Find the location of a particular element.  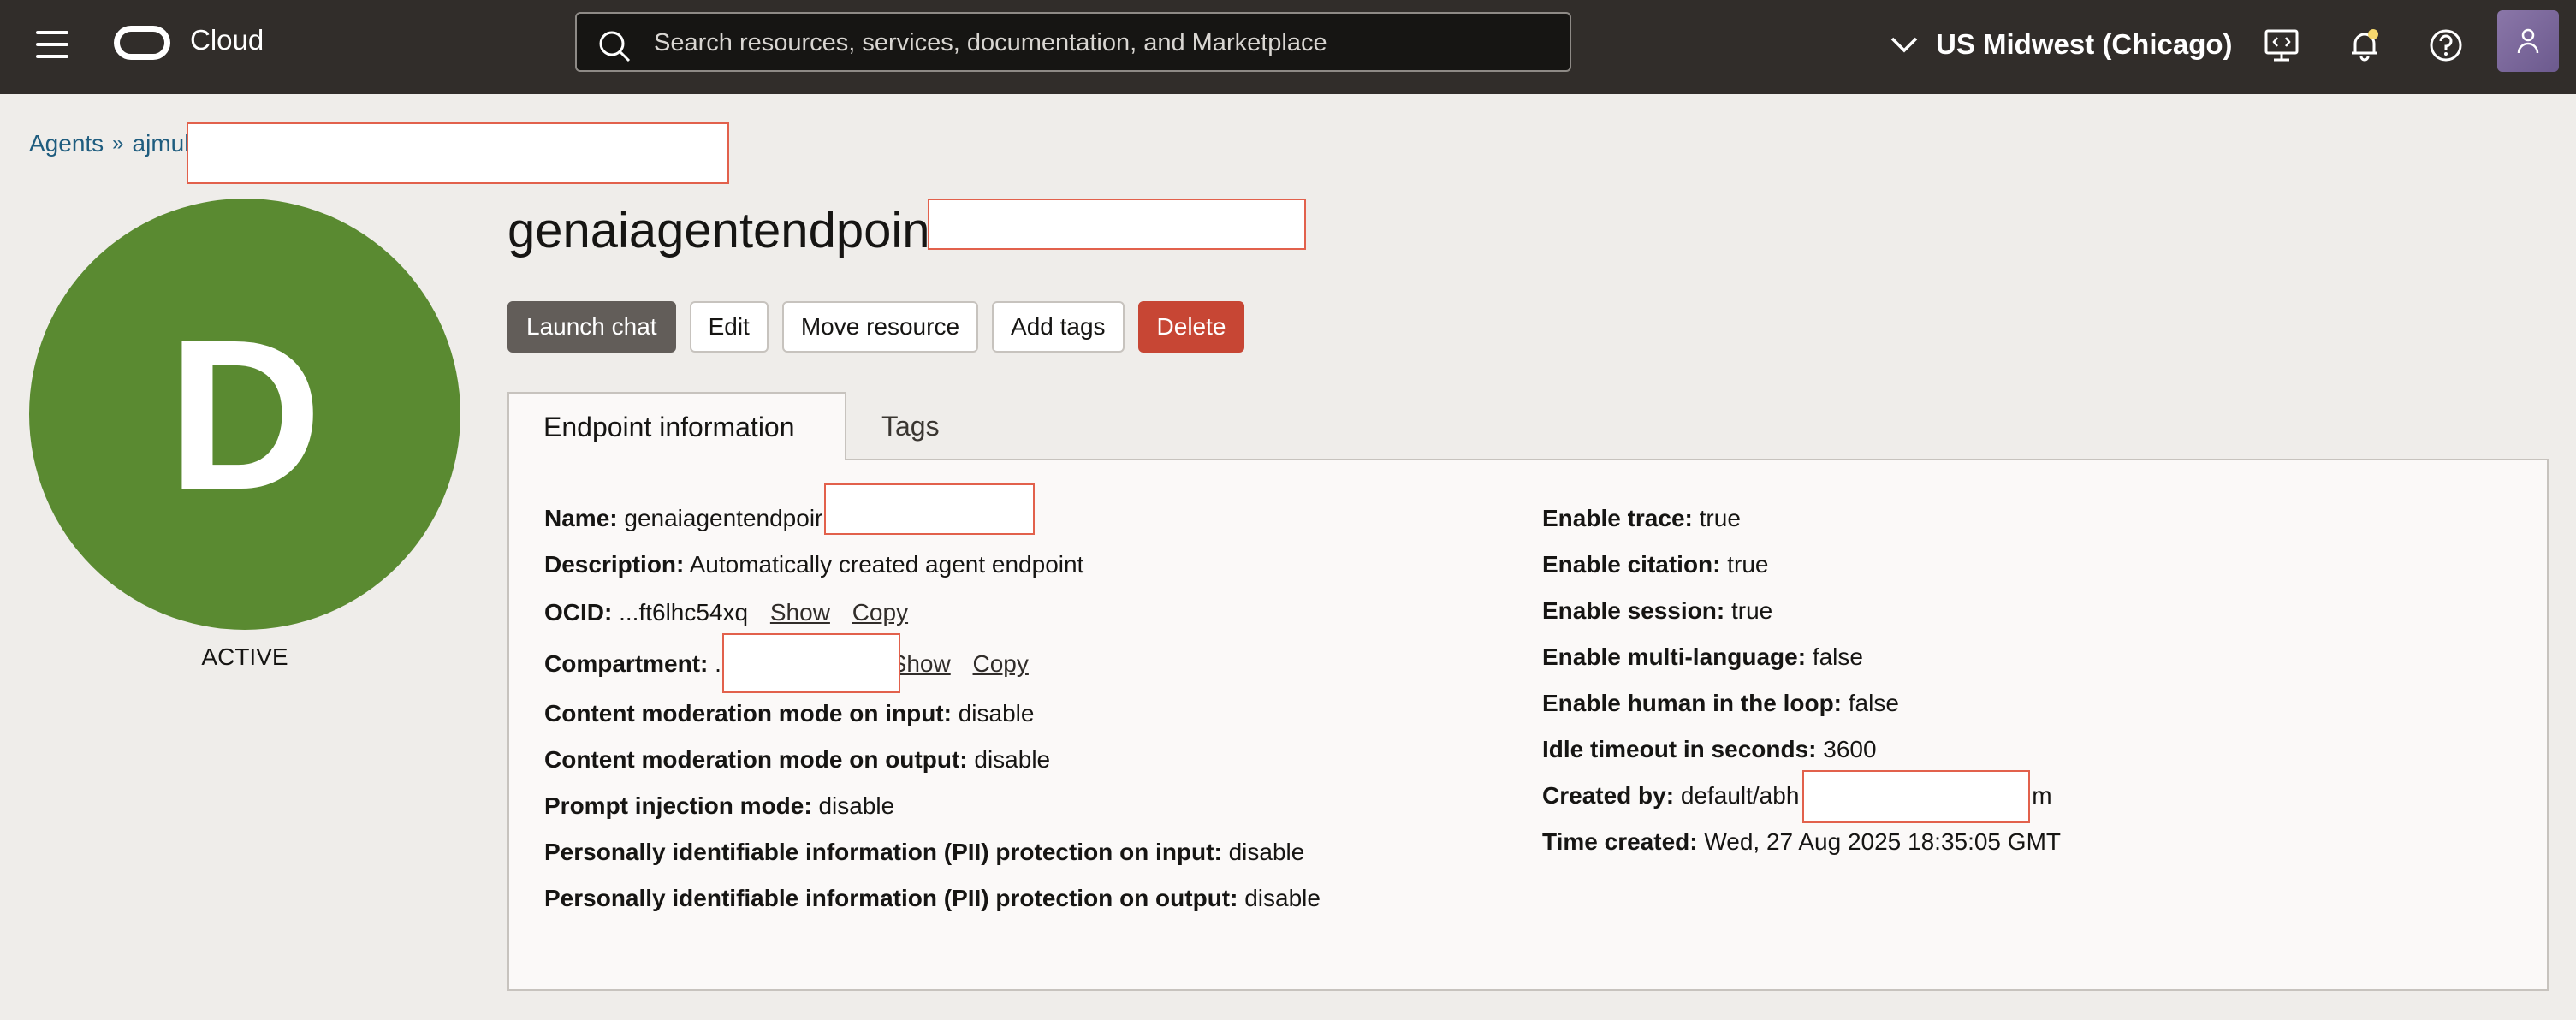

enable-trace-row: Enable trace: true is located at coordinates (1641, 519).